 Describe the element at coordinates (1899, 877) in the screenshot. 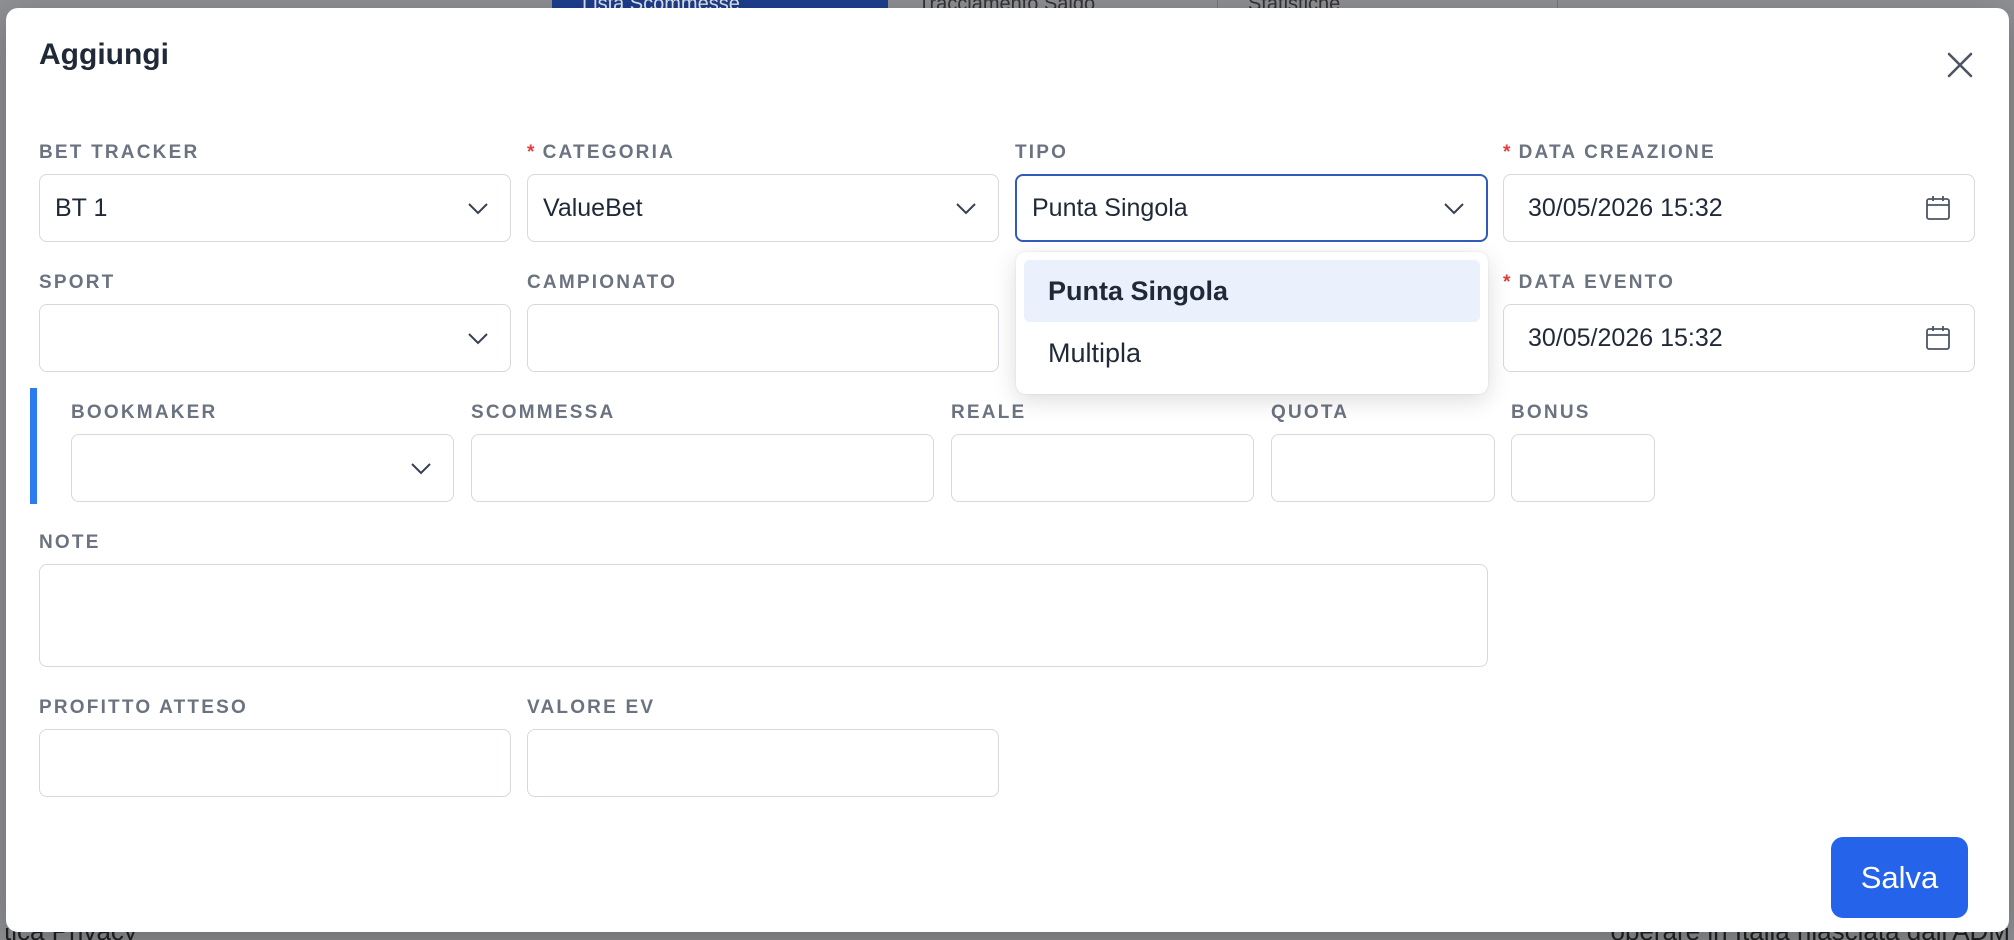

I see `save-button: Salva` at that location.